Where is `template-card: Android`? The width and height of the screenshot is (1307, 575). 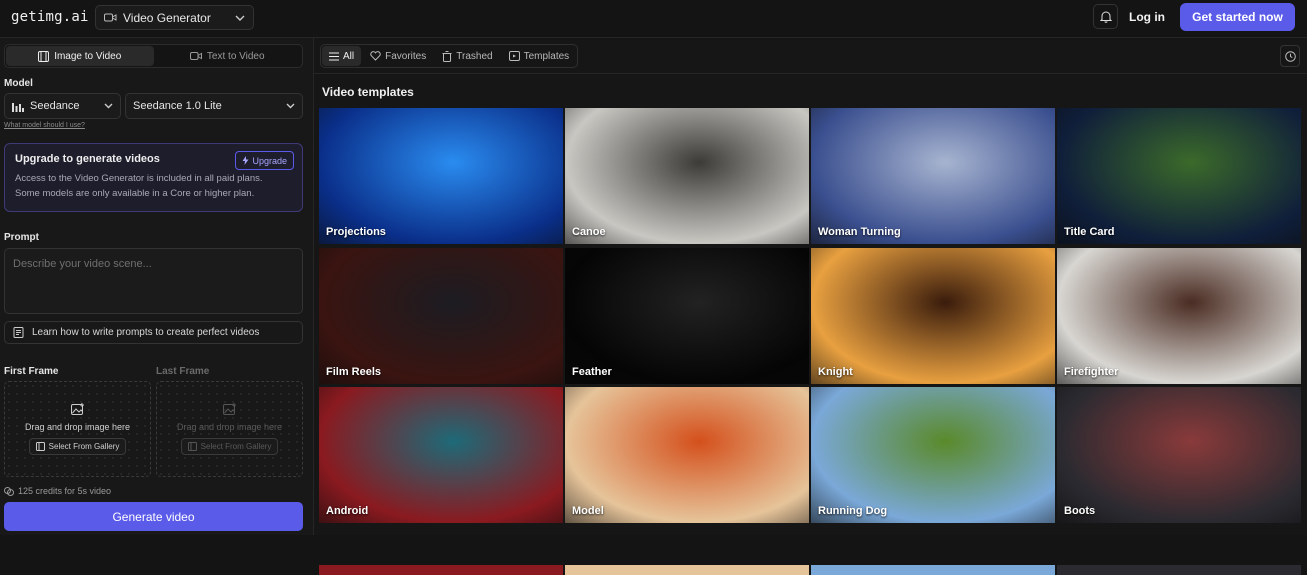
template-card: Android is located at coordinates (441, 455).